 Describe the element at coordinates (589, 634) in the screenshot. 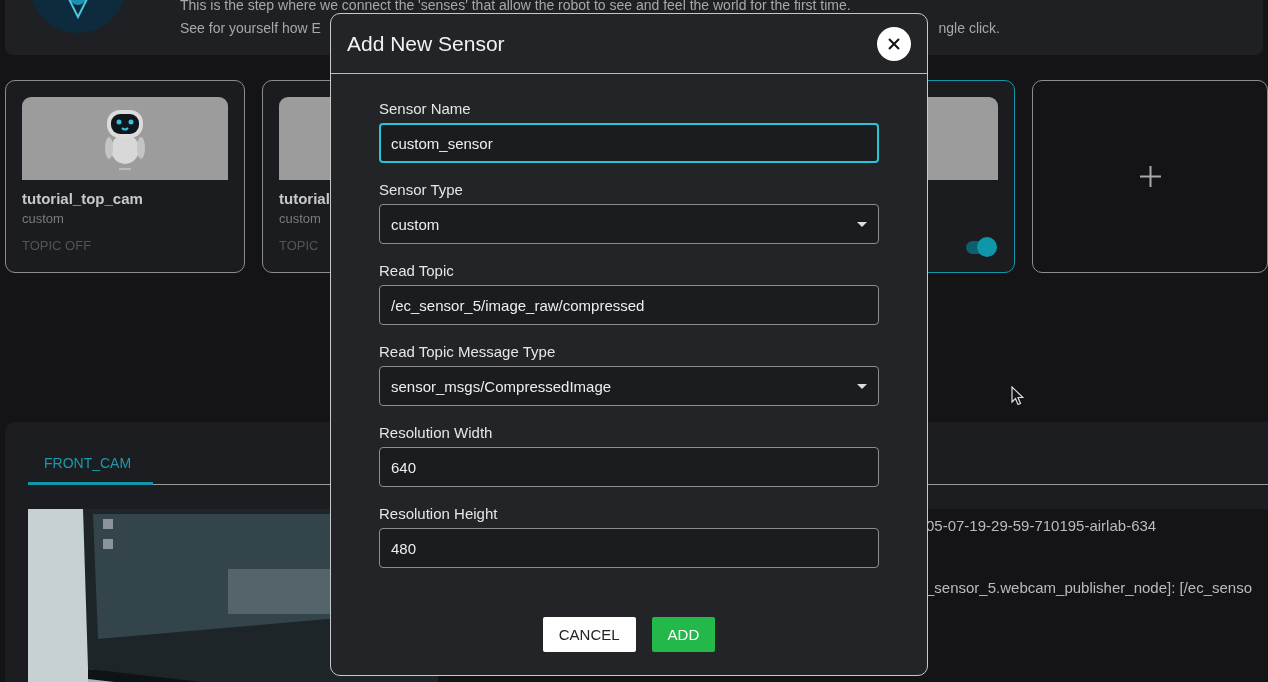

I see `cancel-button: CANCEL` at that location.